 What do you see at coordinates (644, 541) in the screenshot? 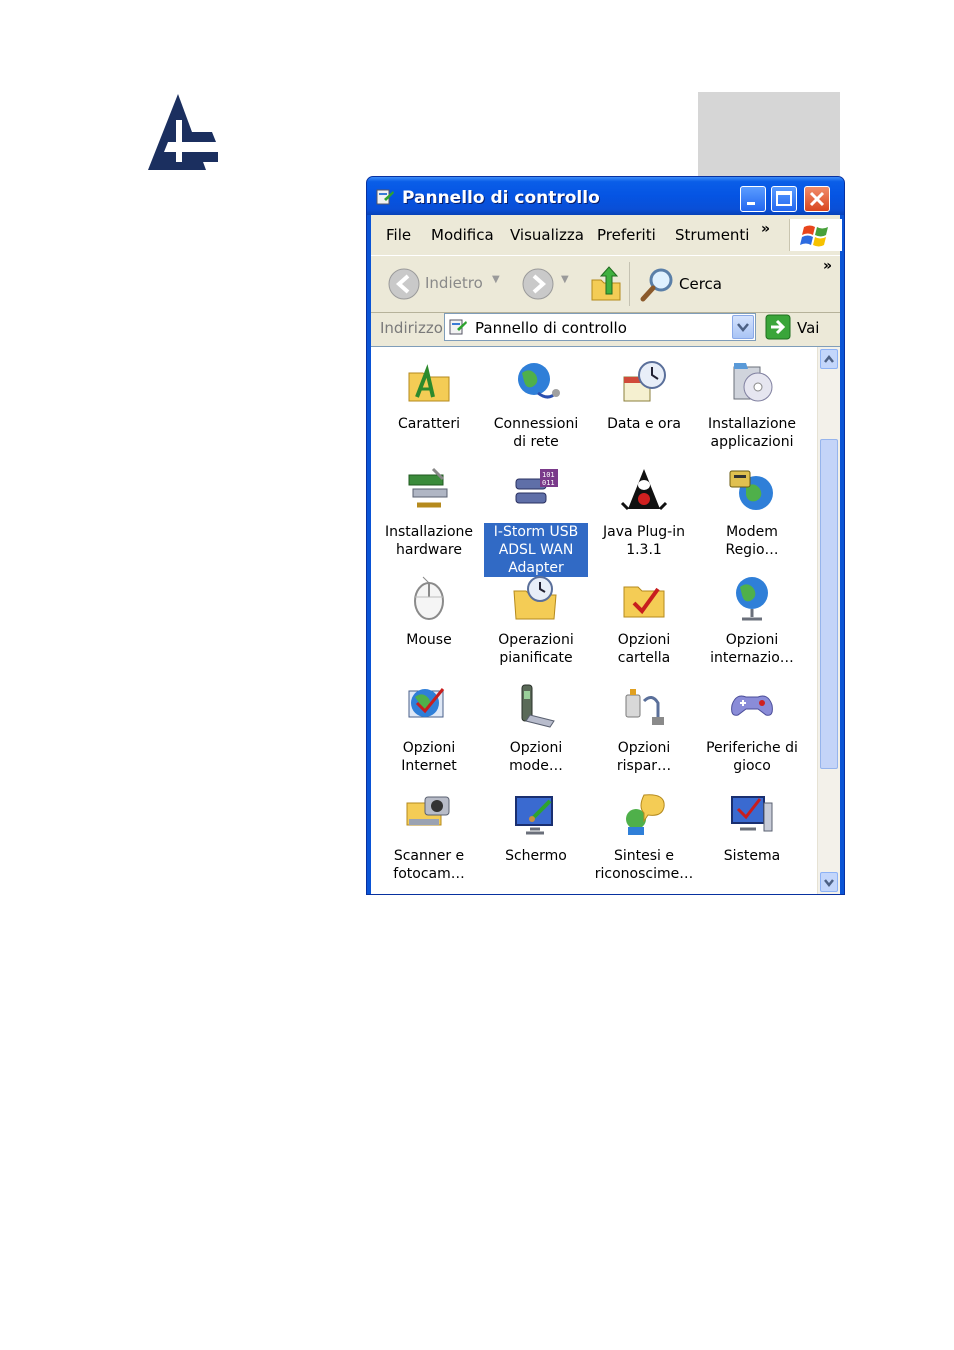
I see `item-label: Java Plug-in 1.3.1` at bounding box center [644, 541].